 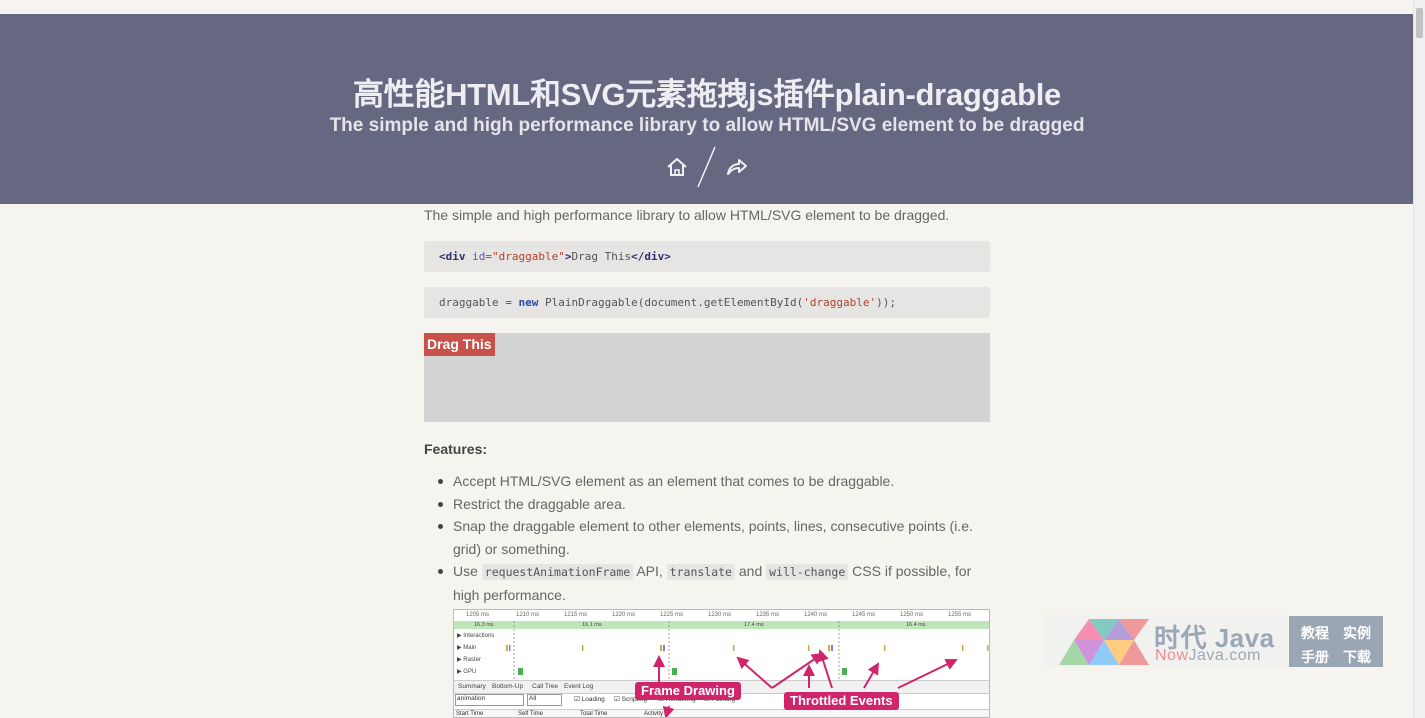 What do you see at coordinates (478, 256) in the screenshot?
I see `code-token: id=` at bounding box center [478, 256].